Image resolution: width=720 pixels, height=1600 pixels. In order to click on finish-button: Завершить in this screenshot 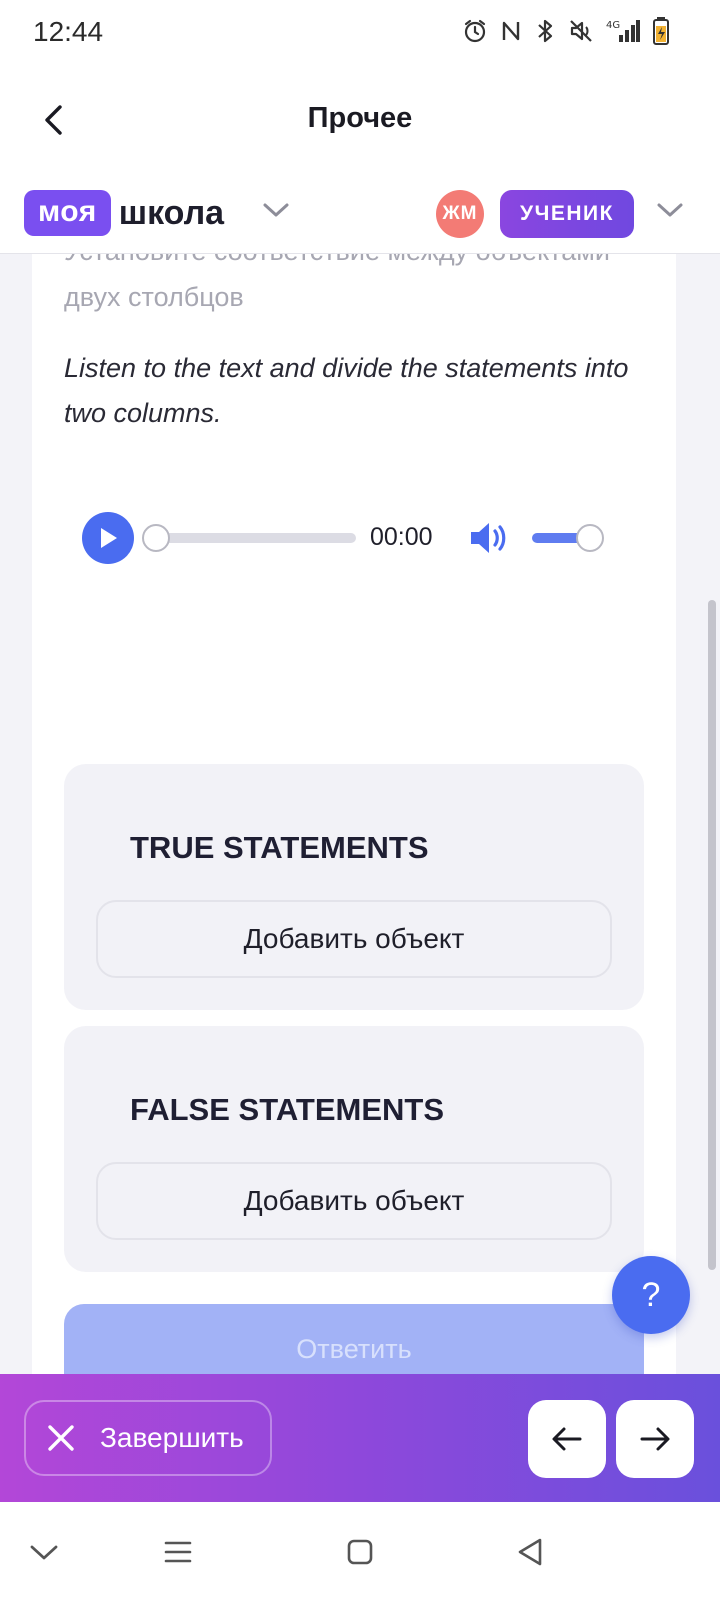, I will do `click(148, 1438)`.